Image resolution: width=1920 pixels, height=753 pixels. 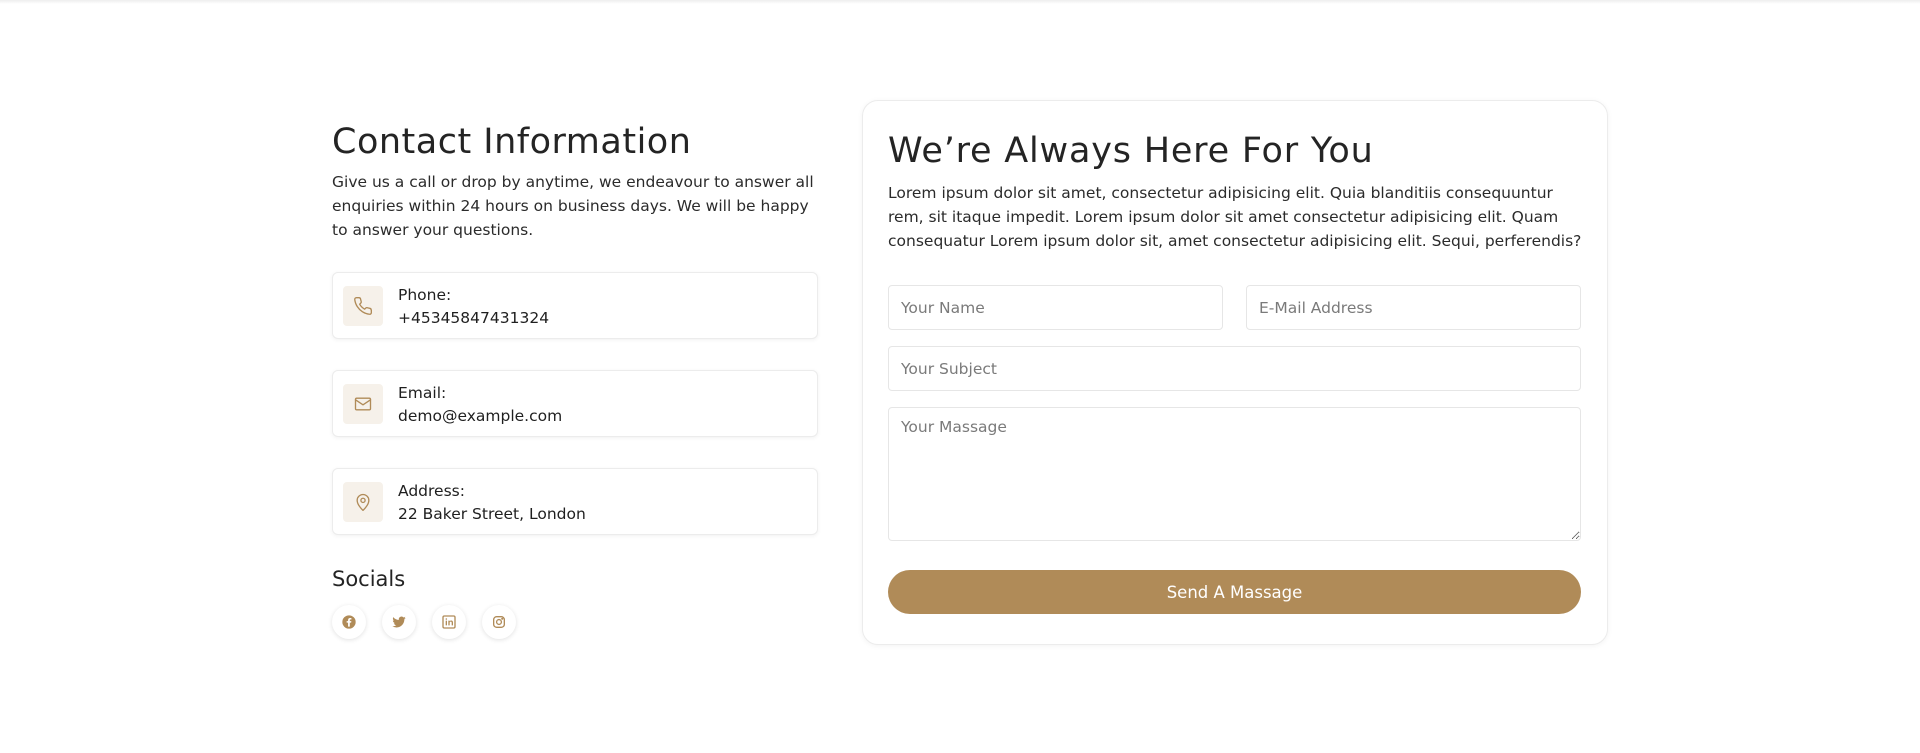 I want to click on map-pin-icon, so click(x=363, y=502).